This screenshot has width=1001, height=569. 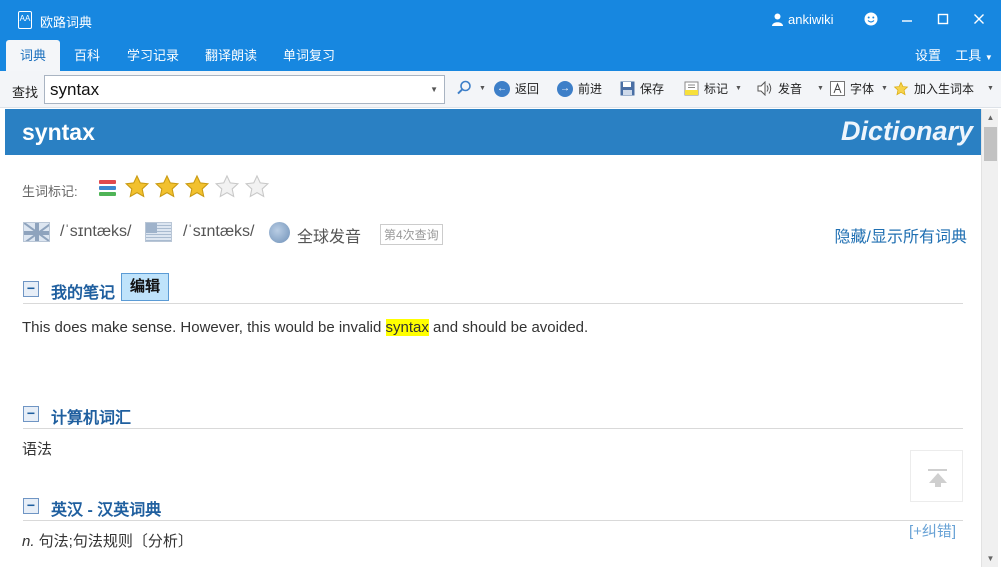 I want to click on report-error-link: [+纠错], so click(x=932, y=530).